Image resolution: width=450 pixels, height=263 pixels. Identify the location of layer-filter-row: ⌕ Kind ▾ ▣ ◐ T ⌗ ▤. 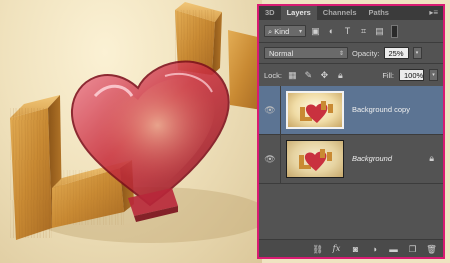
(351, 31).